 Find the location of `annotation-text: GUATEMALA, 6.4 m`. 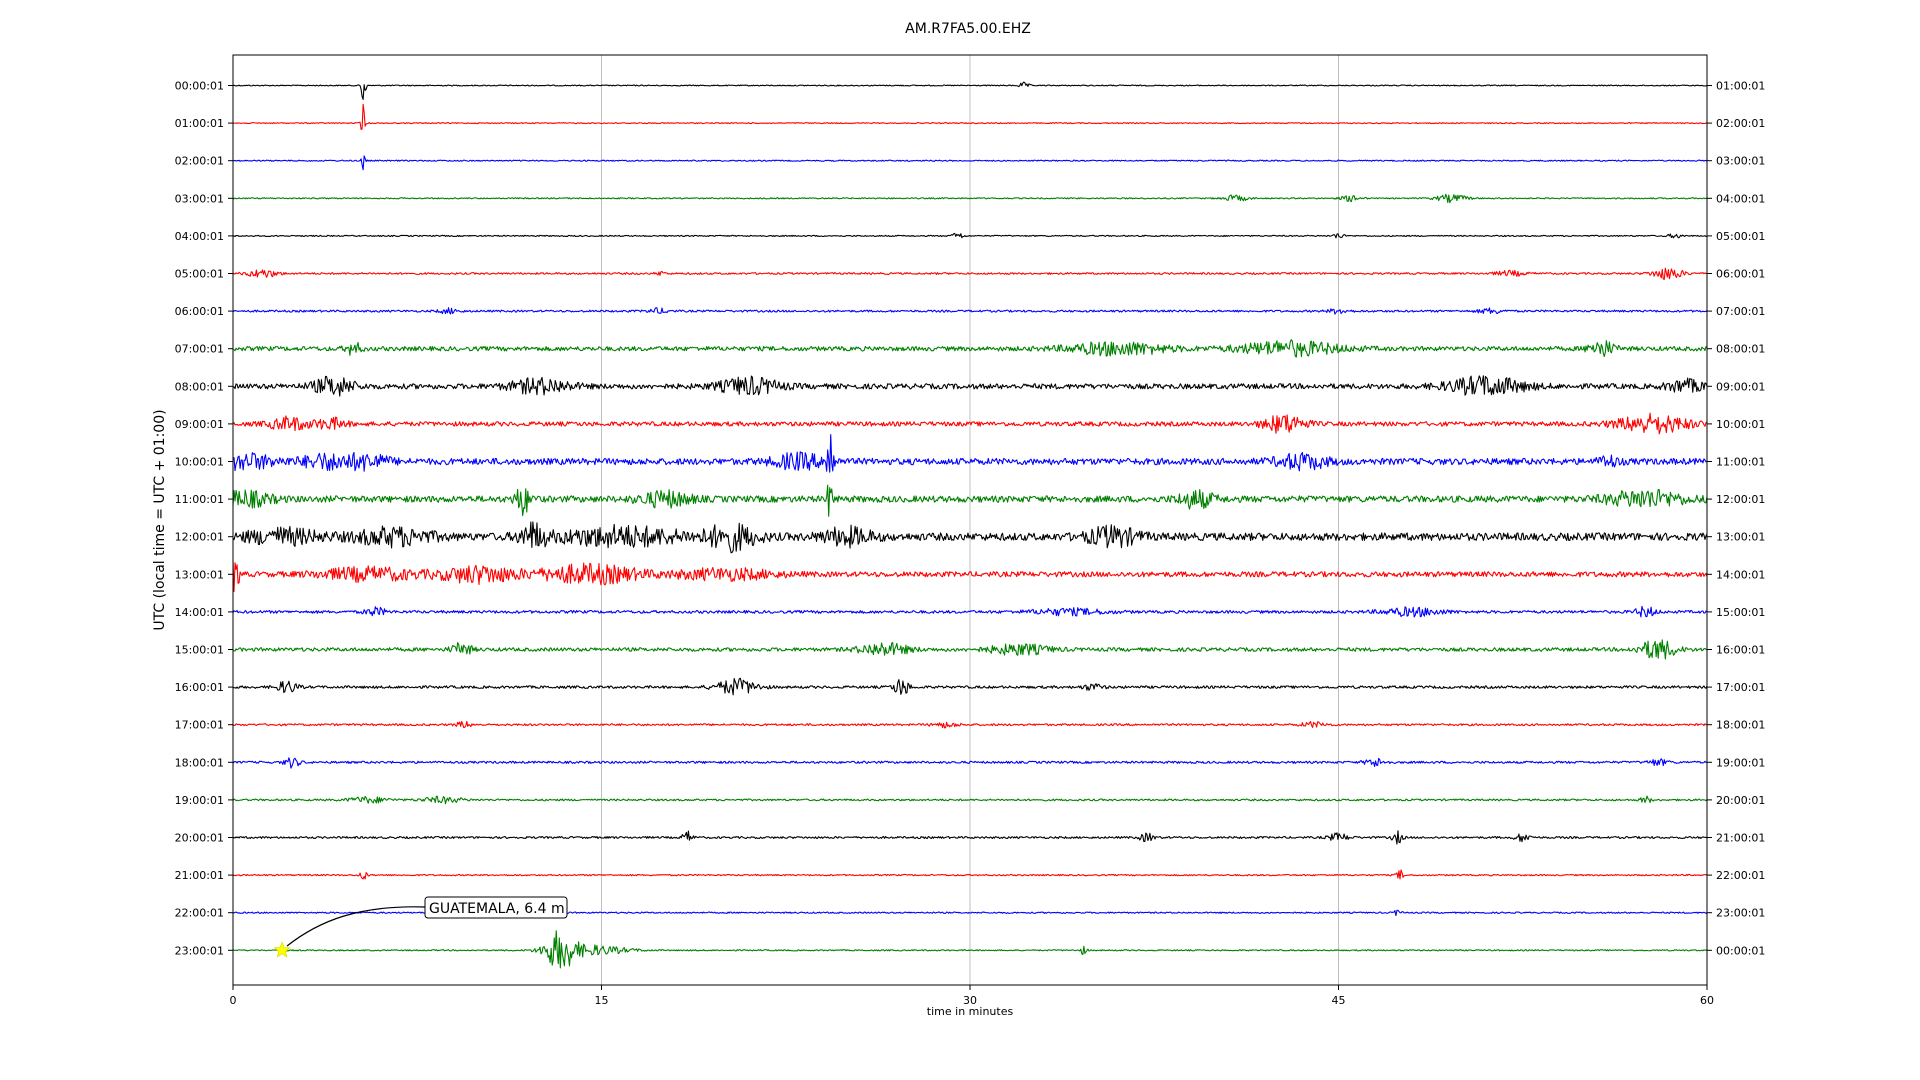

annotation-text: GUATEMALA, 6.4 m is located at coordinates (497, 909).